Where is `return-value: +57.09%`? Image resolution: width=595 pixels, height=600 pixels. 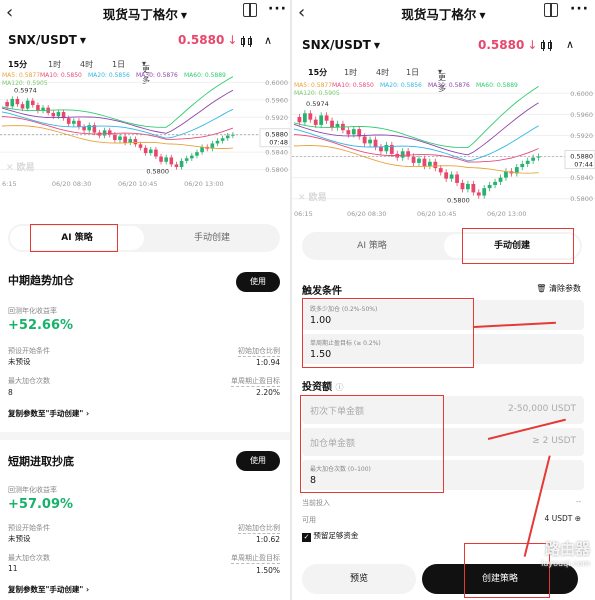
return-value: +57.09% is located at coordinates (41, 504).